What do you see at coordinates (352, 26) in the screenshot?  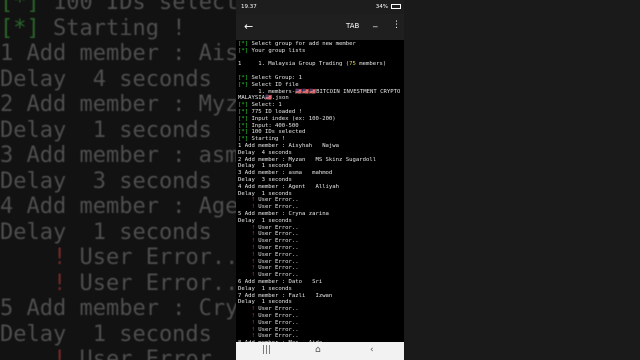 I see `tab-button: TAB` at bounding box center [352, 26].